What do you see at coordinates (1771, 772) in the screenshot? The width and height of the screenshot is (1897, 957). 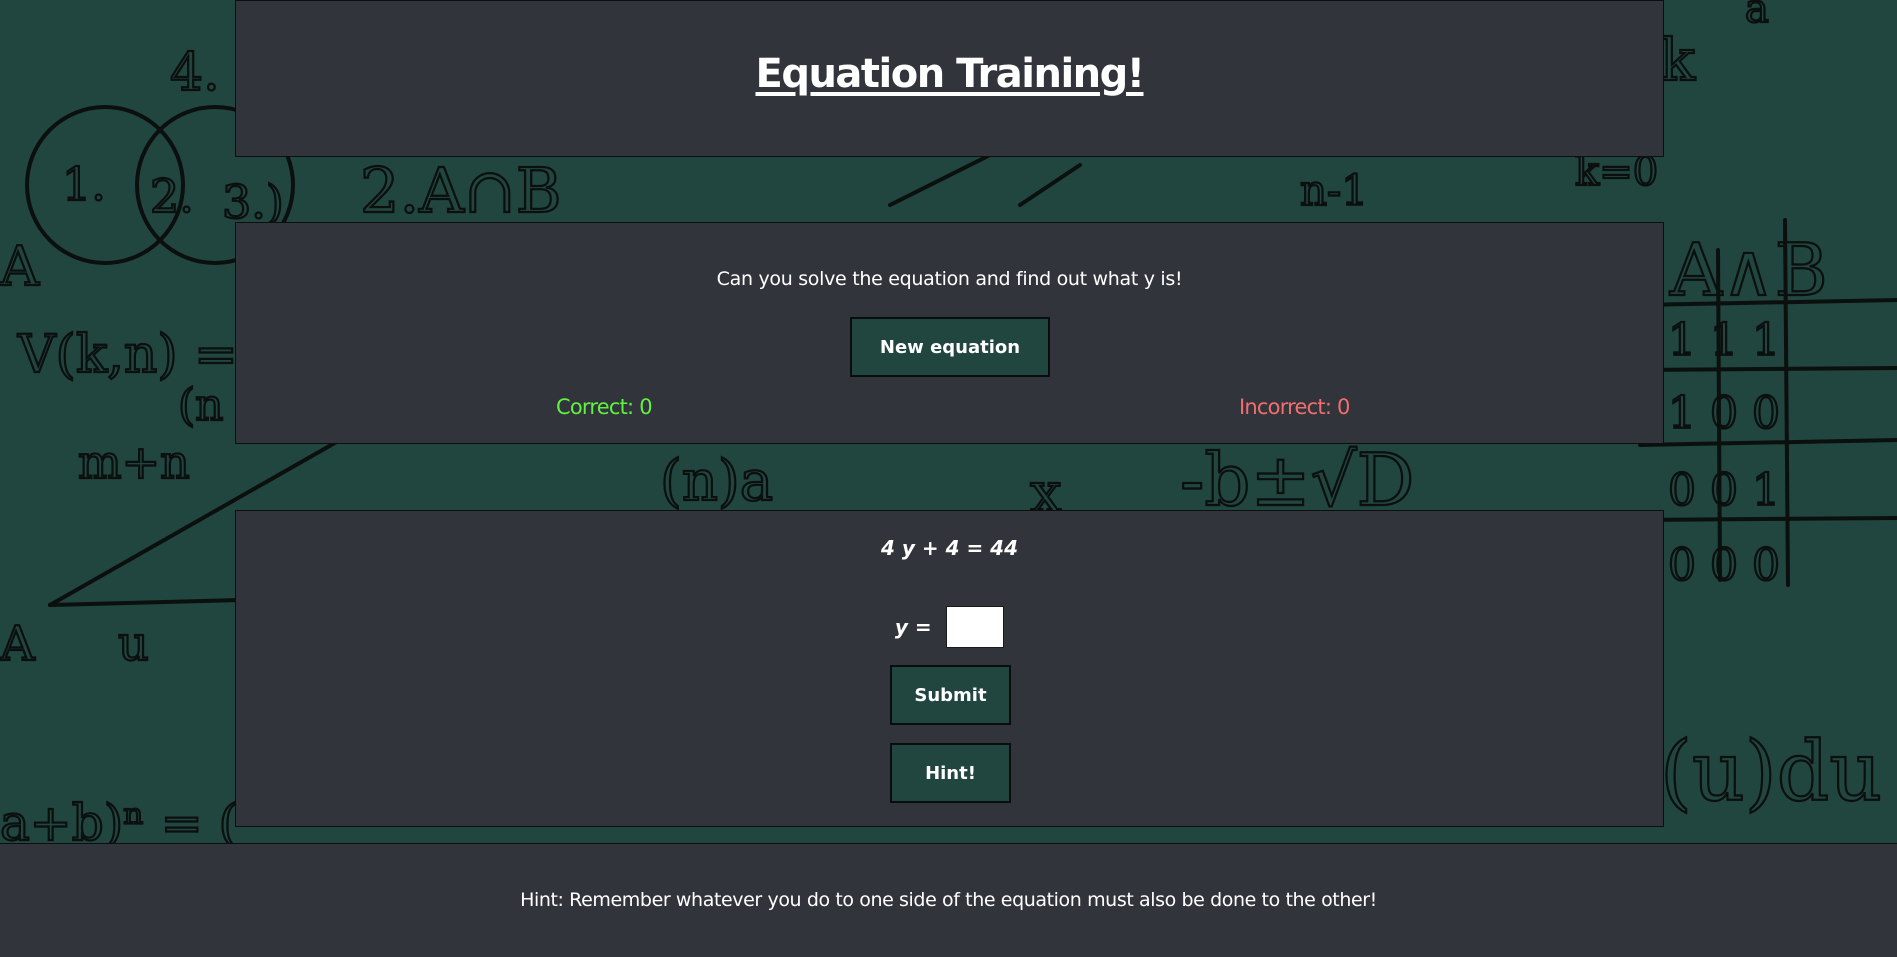 I see `svg-text: (u)du` at bounding box center [1771, 772].